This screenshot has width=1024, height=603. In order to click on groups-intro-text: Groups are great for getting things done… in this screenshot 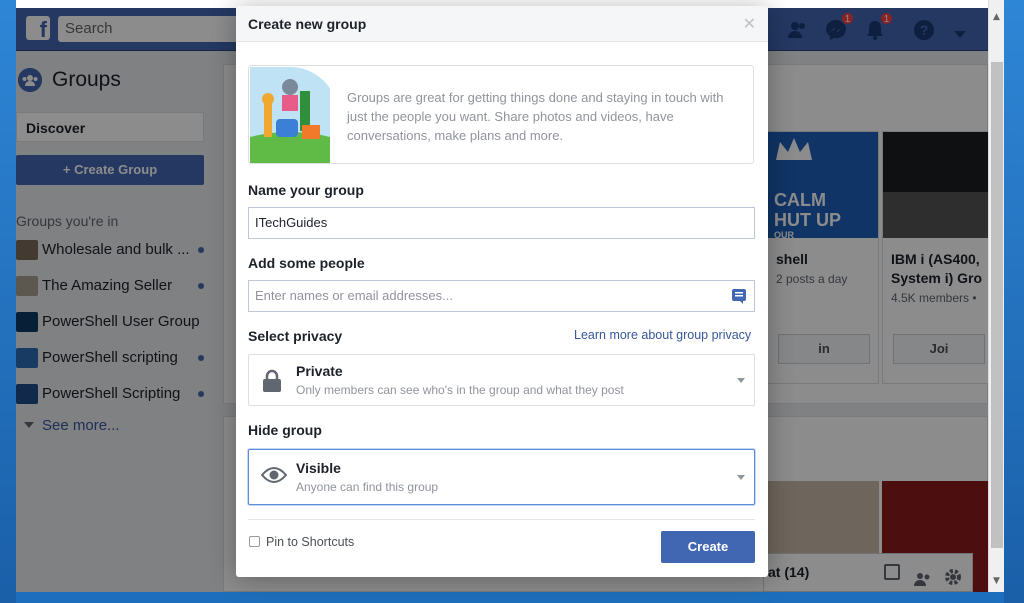, I will do `click(535, 116)`.